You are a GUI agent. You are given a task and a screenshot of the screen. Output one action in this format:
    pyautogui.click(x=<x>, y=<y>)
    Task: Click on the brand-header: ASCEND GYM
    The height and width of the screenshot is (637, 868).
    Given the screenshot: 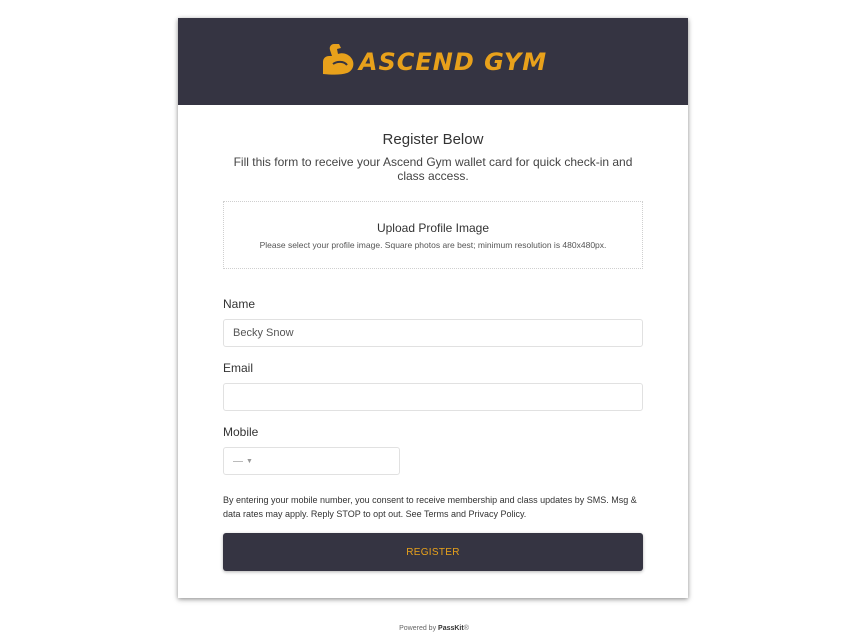 What is the action you would take?
    pyautogui.click(x=433, y=61)
    